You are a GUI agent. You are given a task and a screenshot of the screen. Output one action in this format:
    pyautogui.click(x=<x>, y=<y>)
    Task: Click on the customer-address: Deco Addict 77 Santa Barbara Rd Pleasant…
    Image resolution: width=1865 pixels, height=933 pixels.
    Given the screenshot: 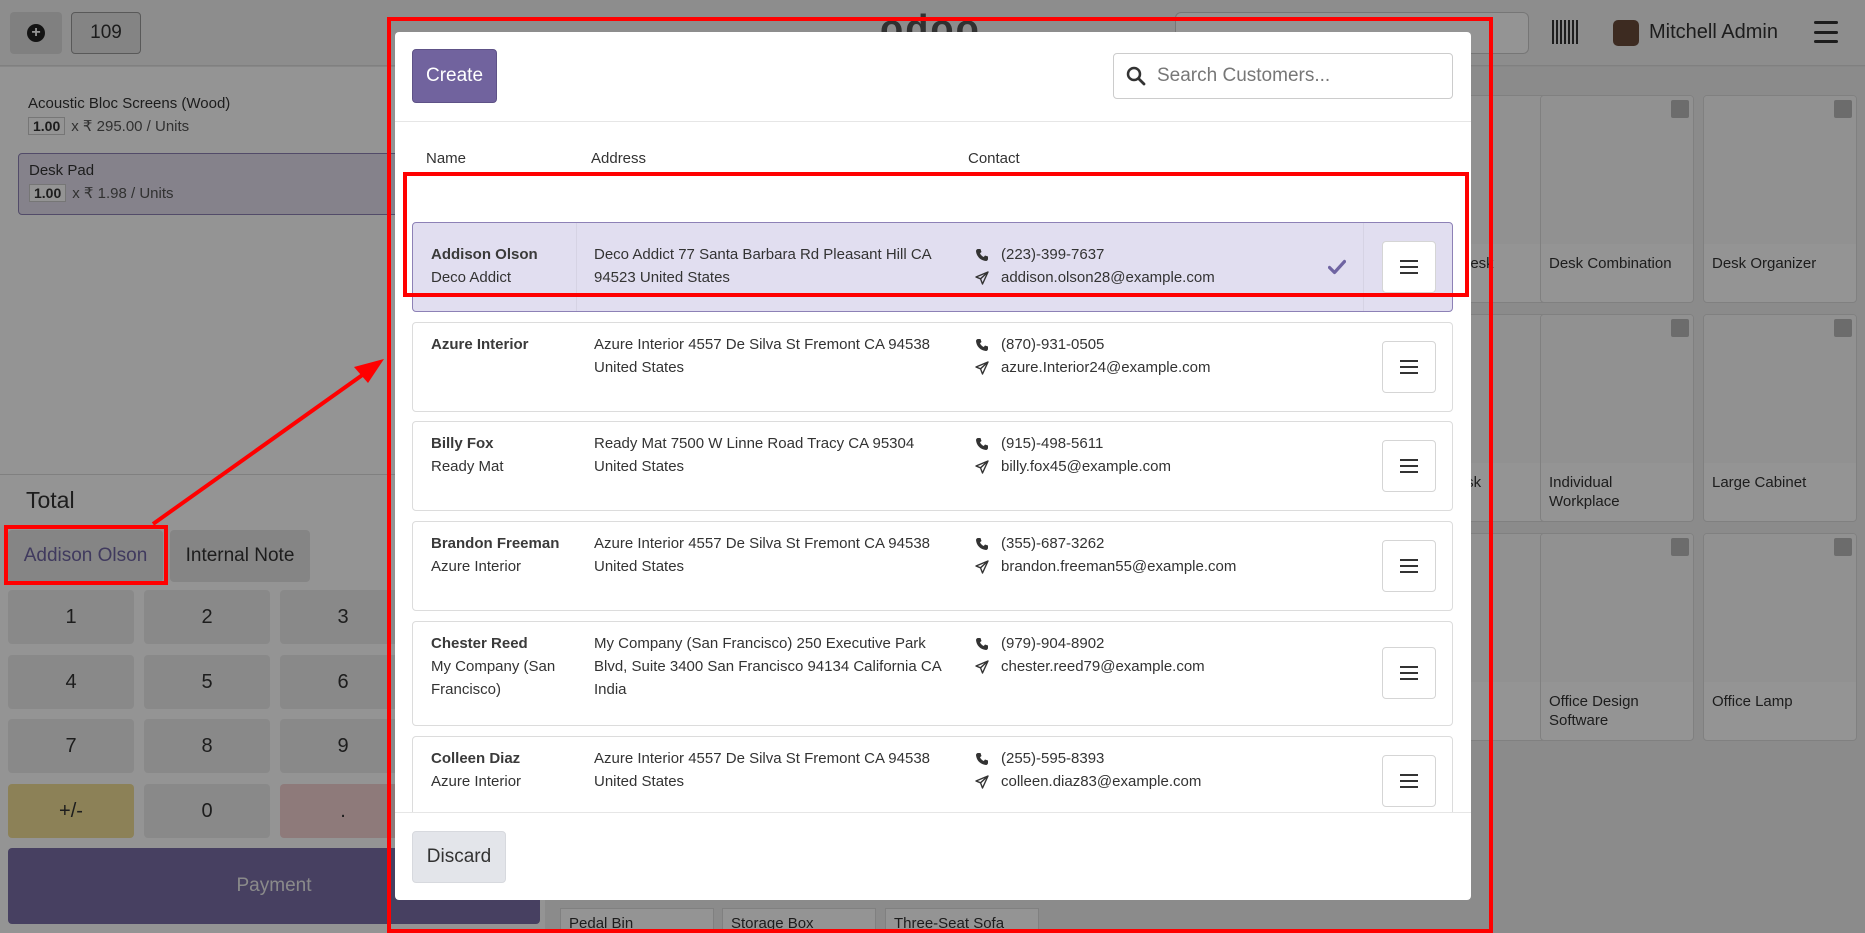 What is the action you would take?
    pyautogui.click(x=762, y=266)
    